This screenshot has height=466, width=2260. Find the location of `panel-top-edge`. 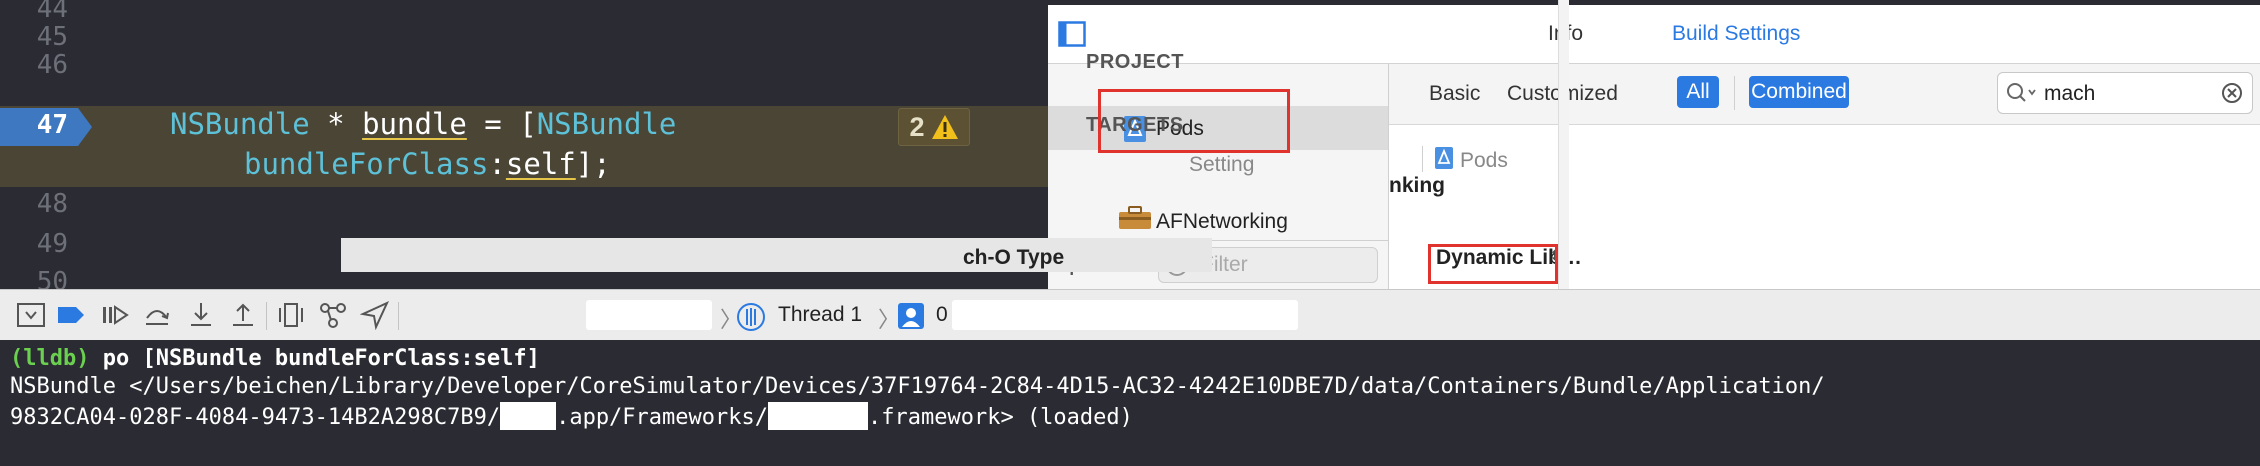

panel-top-edge is located at coordinates (1654, 2).